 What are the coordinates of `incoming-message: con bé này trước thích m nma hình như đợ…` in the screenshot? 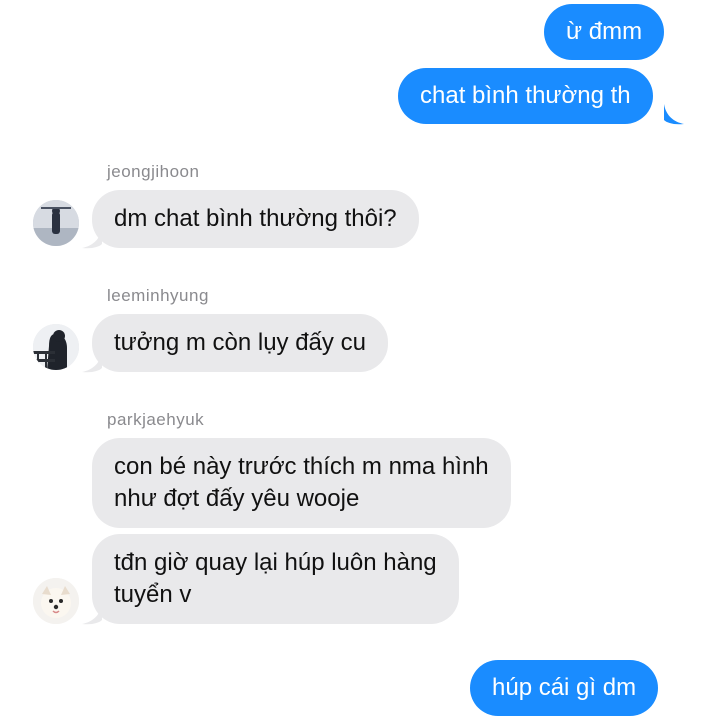 It's located at (301, 483).